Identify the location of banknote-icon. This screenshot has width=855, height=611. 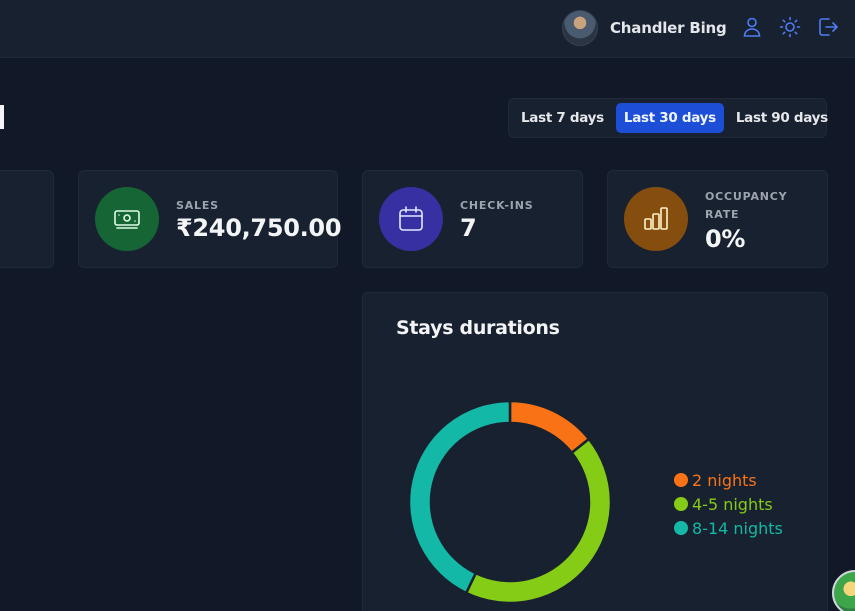
(127, 219).